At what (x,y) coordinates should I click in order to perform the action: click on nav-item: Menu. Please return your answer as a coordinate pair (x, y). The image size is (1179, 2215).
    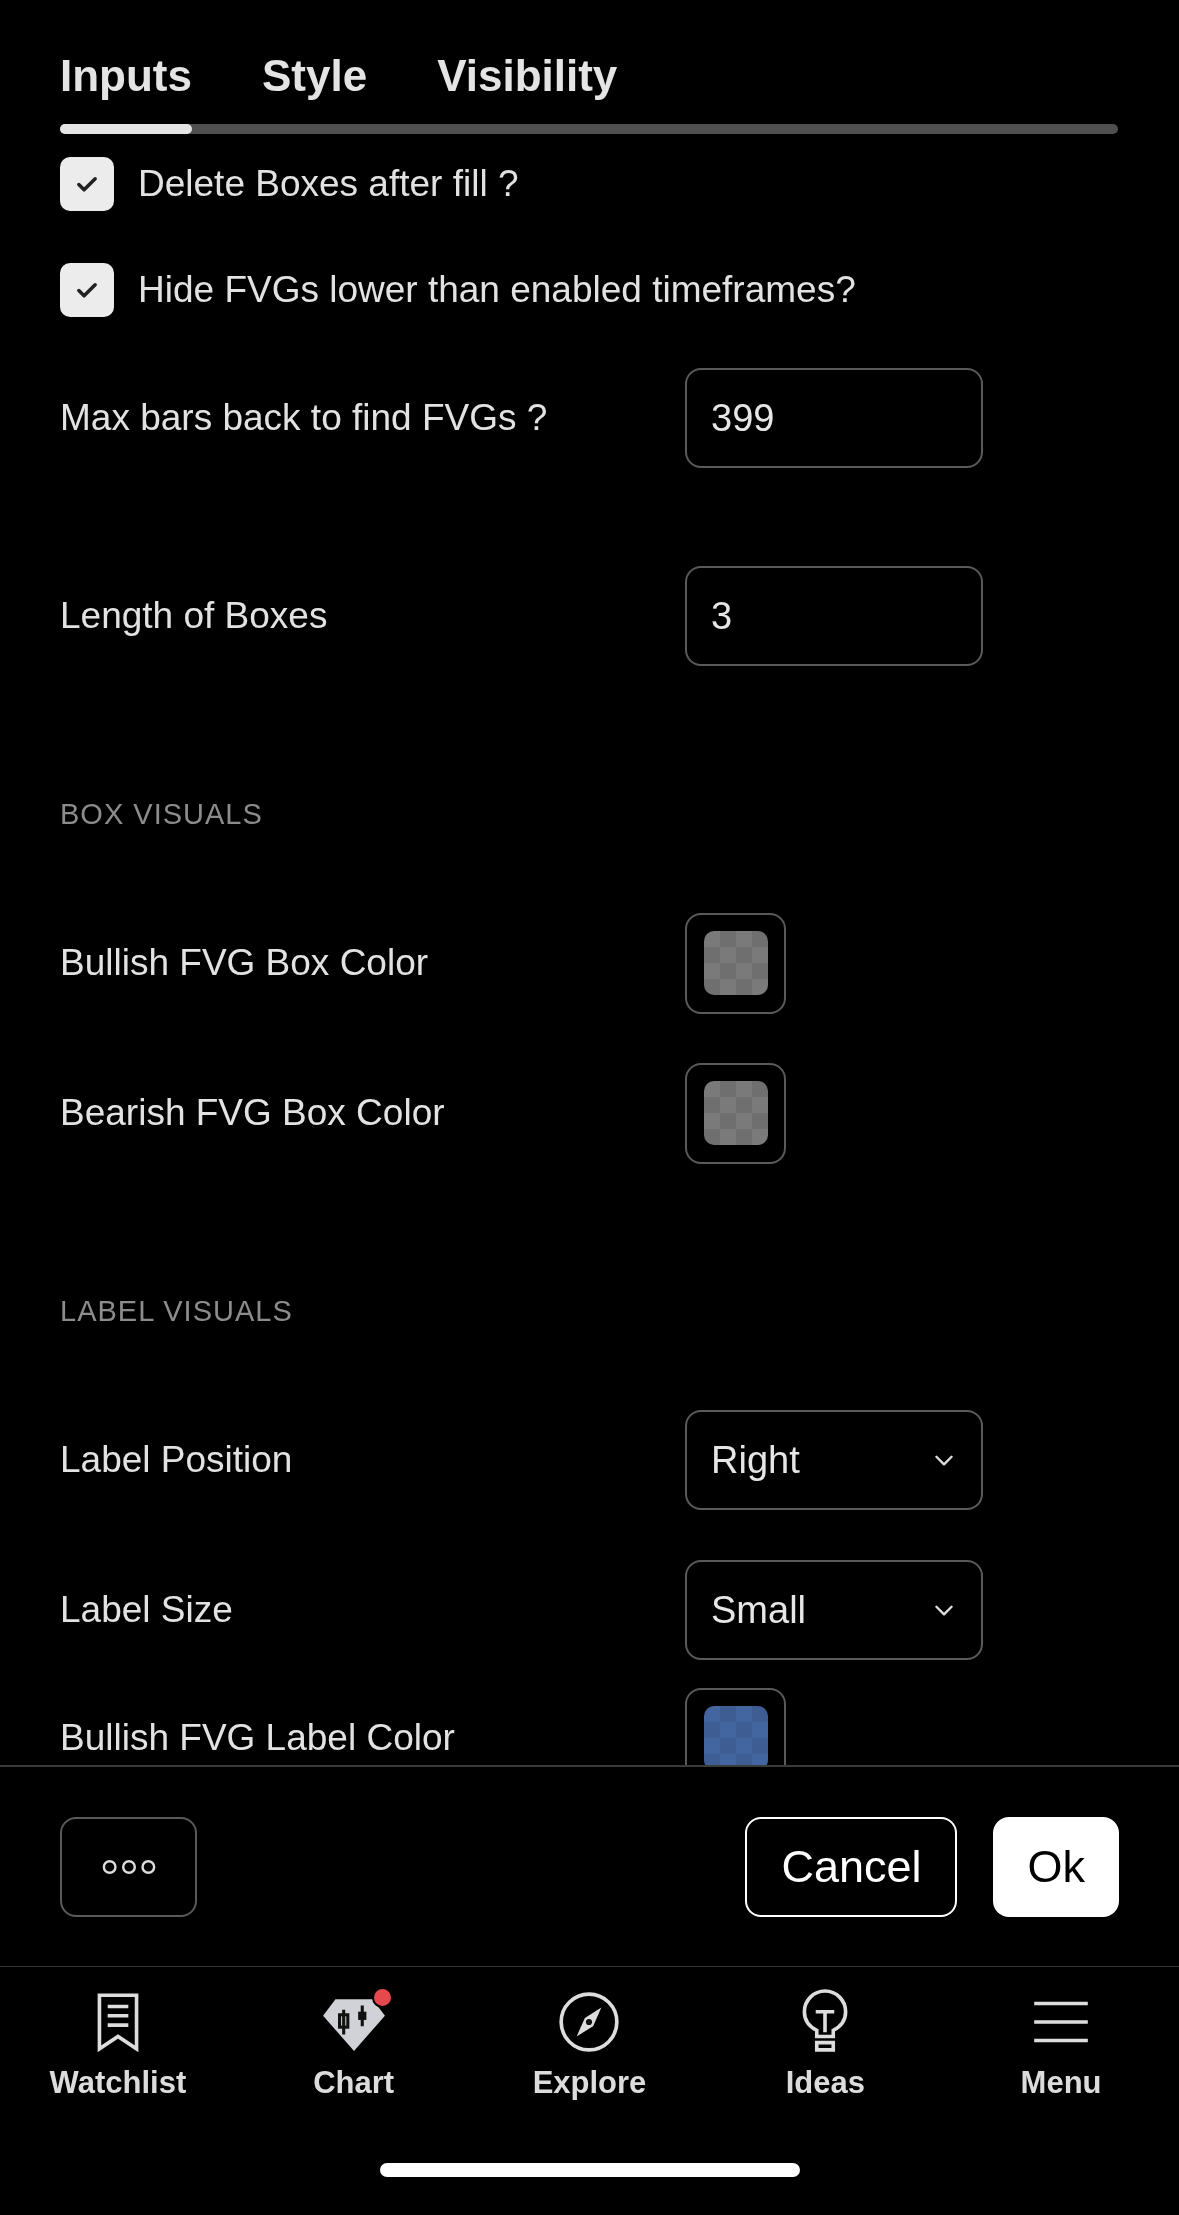
    Looking at the image, I should click on (1061, 2045).